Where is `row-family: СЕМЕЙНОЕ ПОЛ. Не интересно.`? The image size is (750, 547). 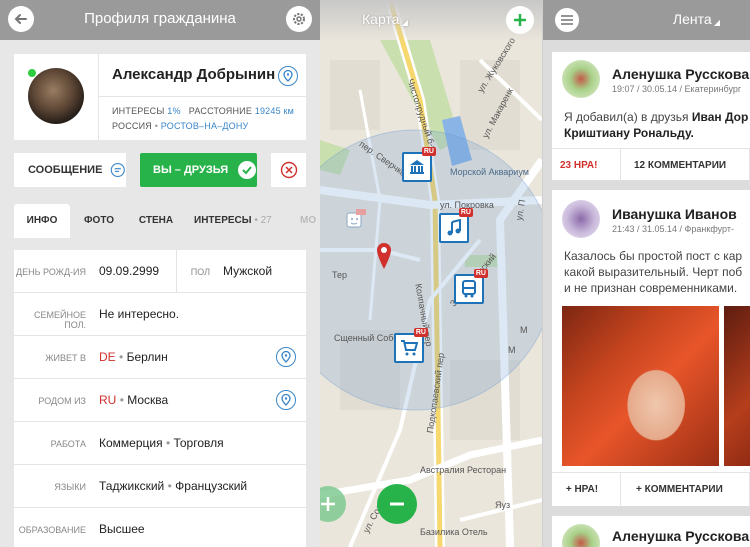
row-family: СЕМЕЙНОЕ ПОЛ. Не интересно. is located at coordinates (160, 314).